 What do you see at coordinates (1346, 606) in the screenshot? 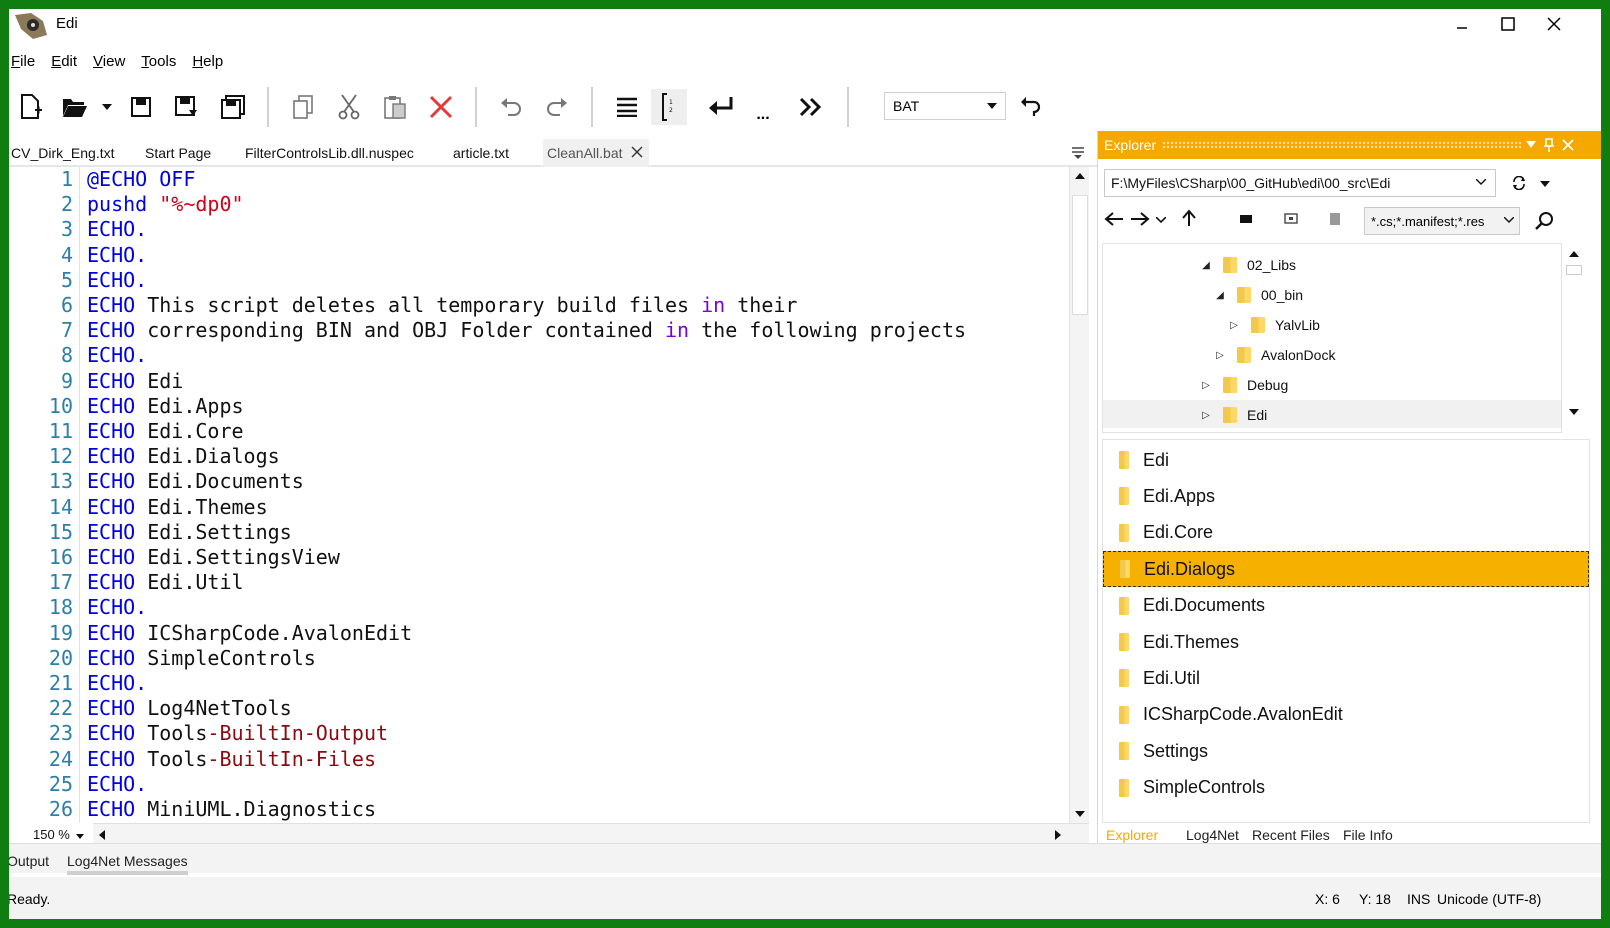
I see `folder-list-item: Edi.Documents` at bounding box center [1346, 606].